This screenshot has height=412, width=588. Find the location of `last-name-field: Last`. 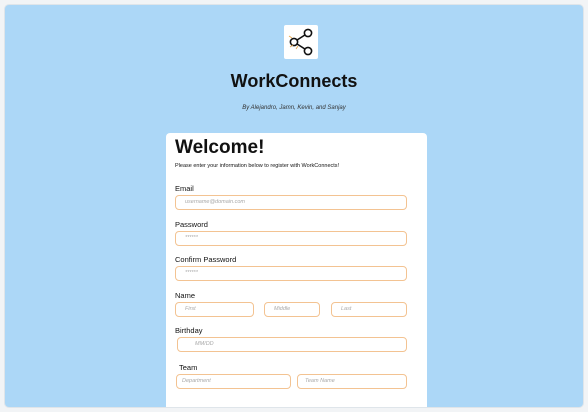

last-name-field: Last is located at coordinates (369, 309).